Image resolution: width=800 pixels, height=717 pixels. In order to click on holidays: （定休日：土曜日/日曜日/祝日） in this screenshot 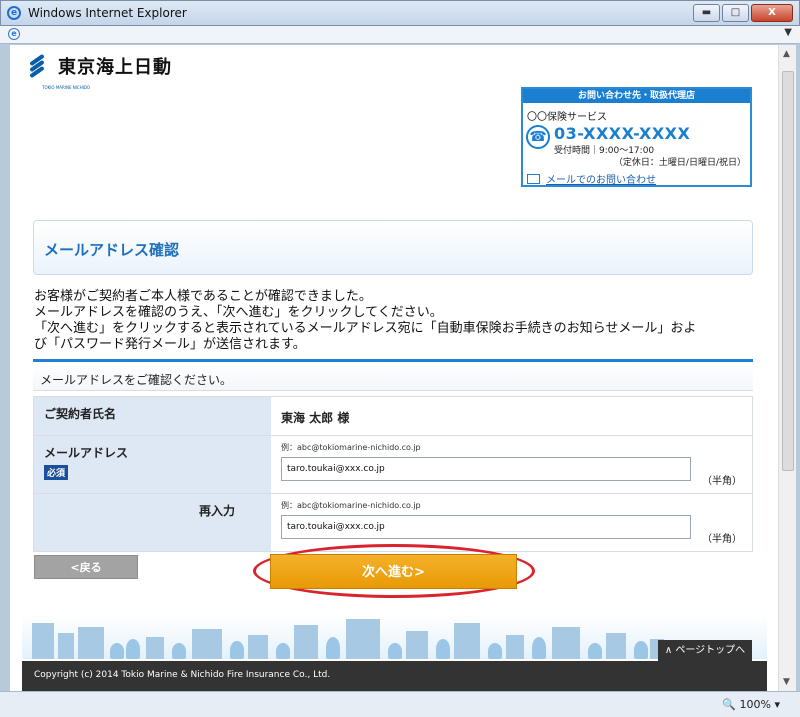, I will do `click(679, 163)`.